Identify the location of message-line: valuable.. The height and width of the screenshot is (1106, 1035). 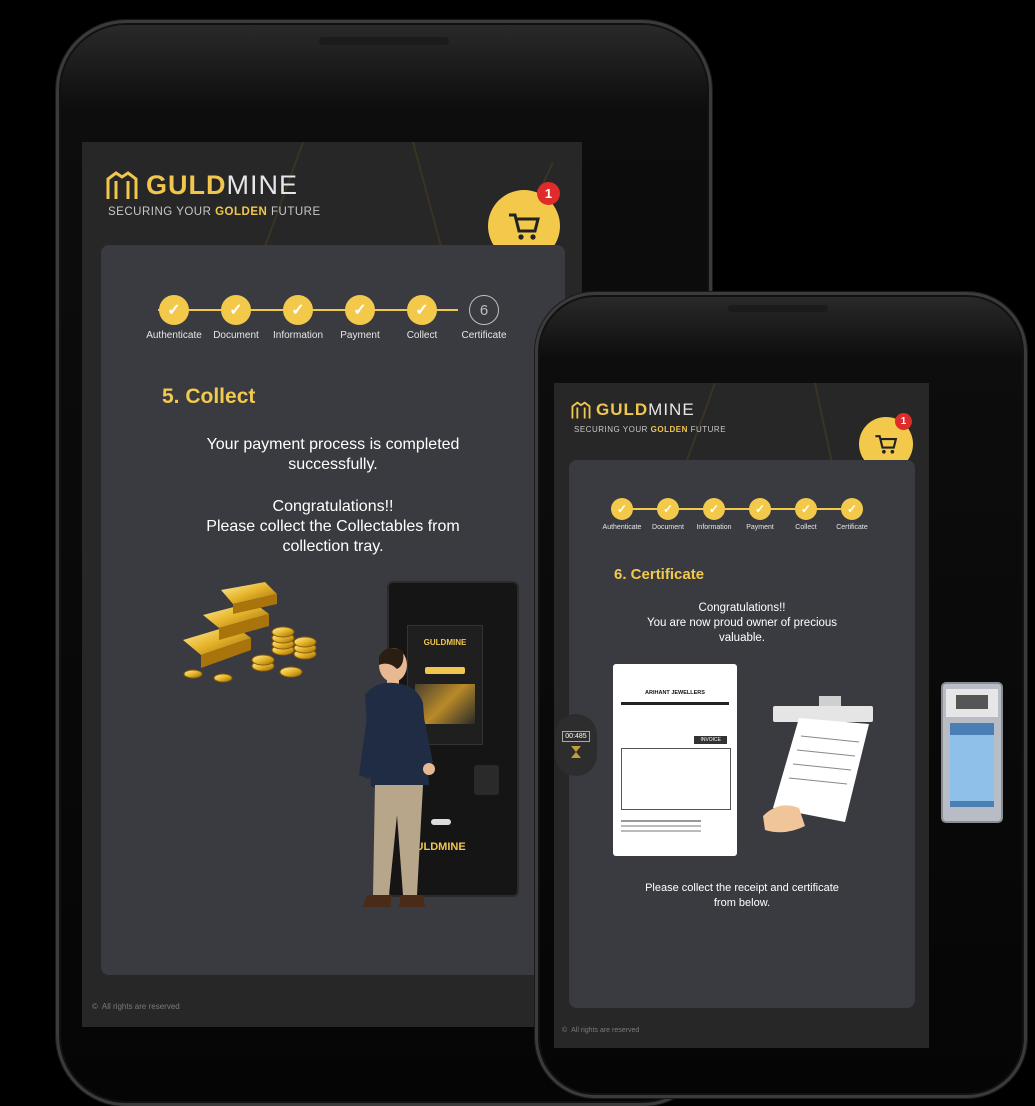
(742, 638).